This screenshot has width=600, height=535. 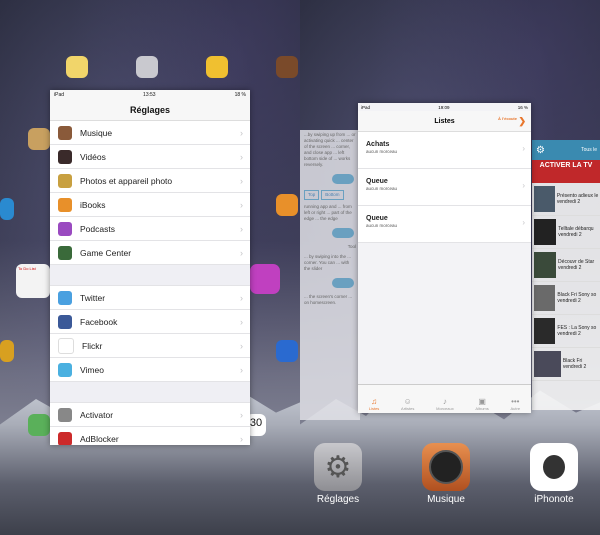 I want to click on settings-row-label: Activator, so click(x=97, y=414).